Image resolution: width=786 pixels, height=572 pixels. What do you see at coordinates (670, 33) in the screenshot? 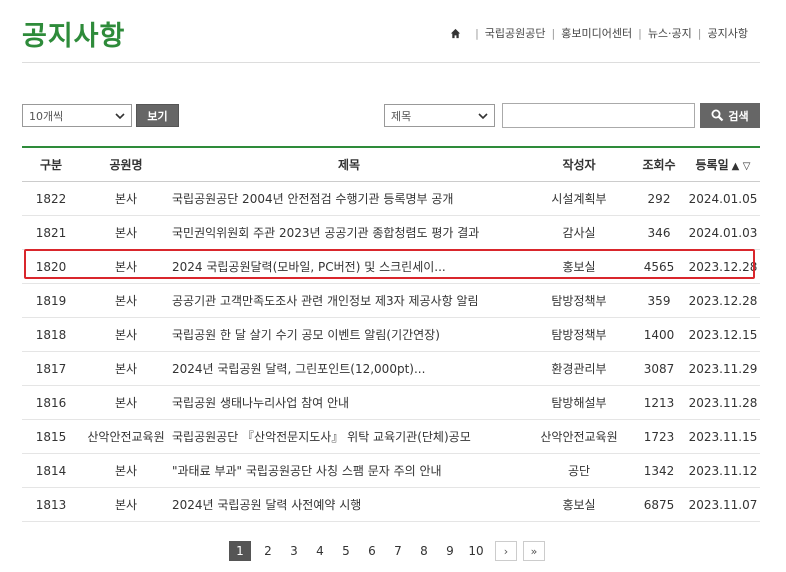
I see `breadcrumb-item-news: 뉴스·공지` at bounding box center [670, 33].